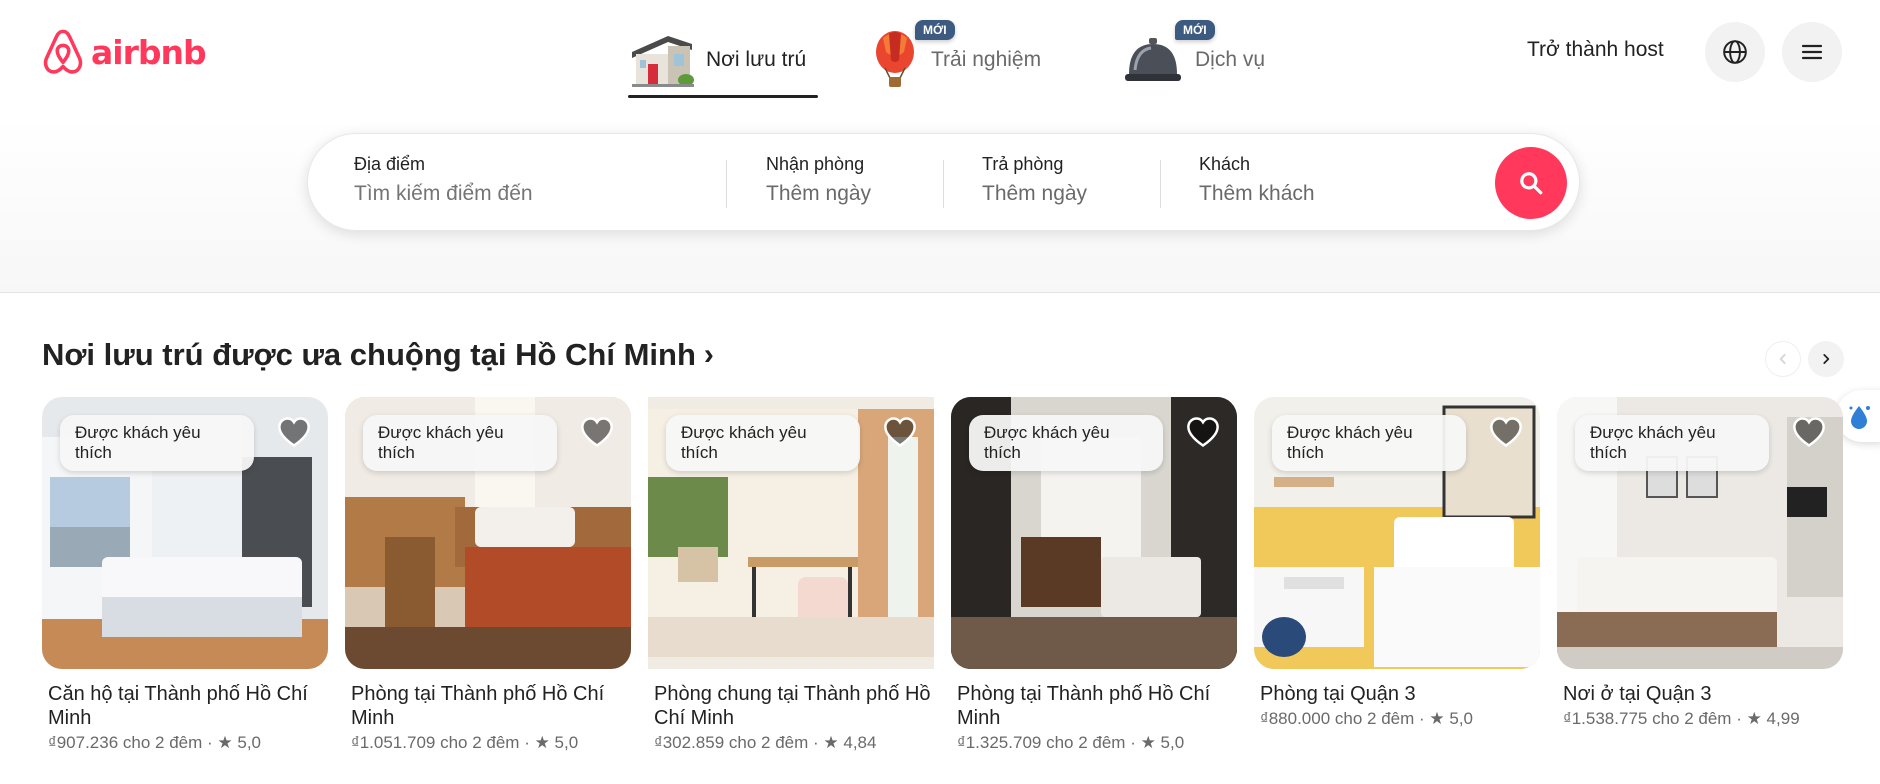 The height and width of the screenshot is (784, 1880). I want to click on chevron-left-icon, so click(1782, 359).